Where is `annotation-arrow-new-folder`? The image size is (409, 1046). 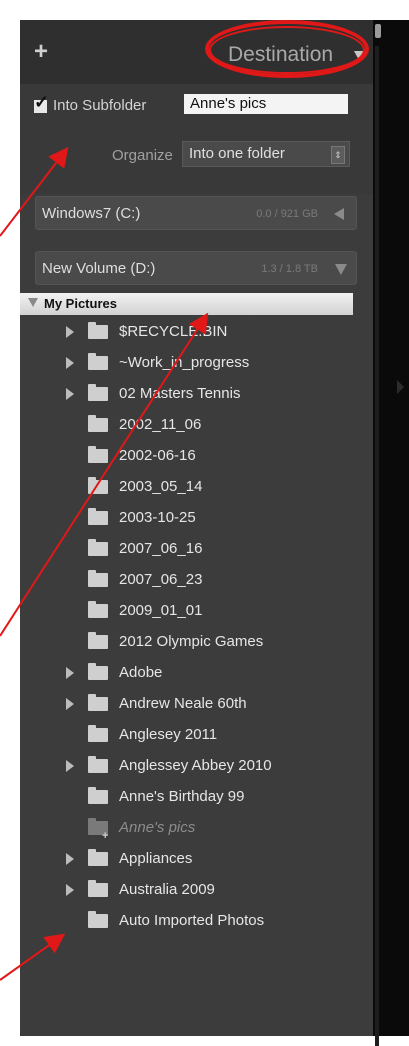 annotation-arrow-new-folder is located at coordinates (33, 957).